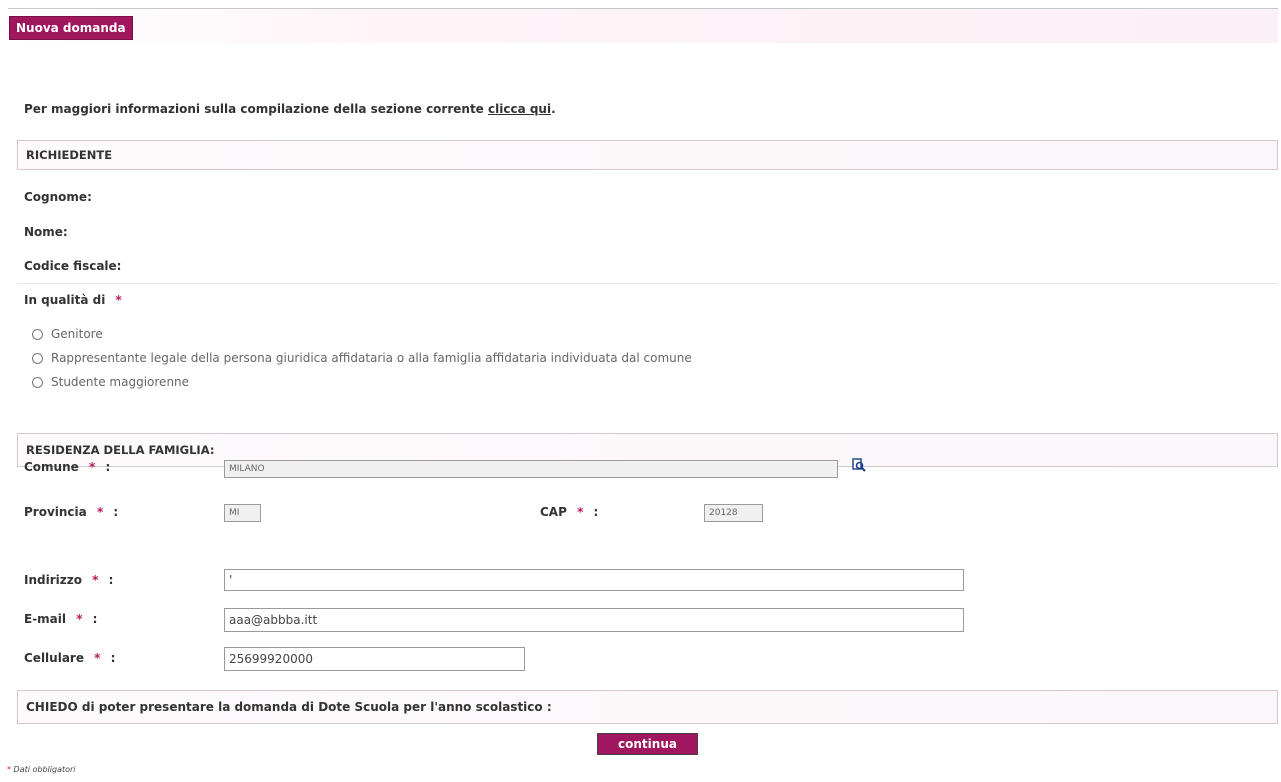 The image size is (1281, 782). What do you see at coordinates (553, 109) in the screenshot?
I see `info-suffix: .` at bounding box center [553, 109].